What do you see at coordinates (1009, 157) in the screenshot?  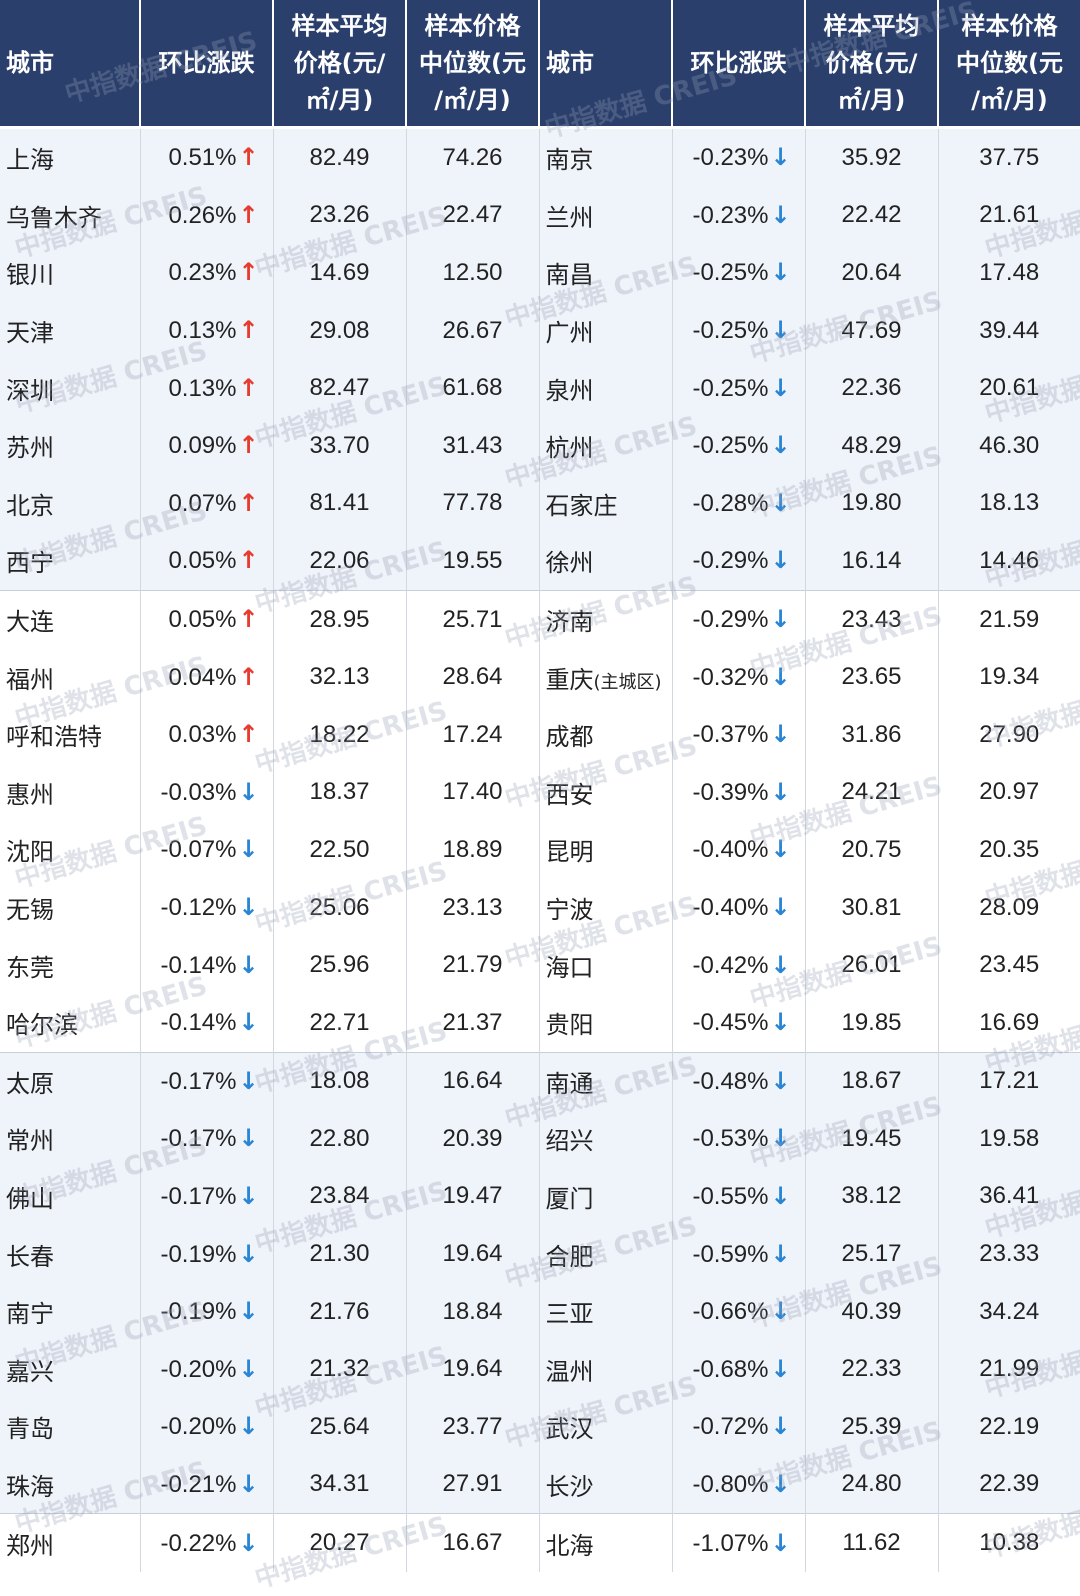 I see `median-price-cell-right: 37.75` at bounding box center [1009, 157].